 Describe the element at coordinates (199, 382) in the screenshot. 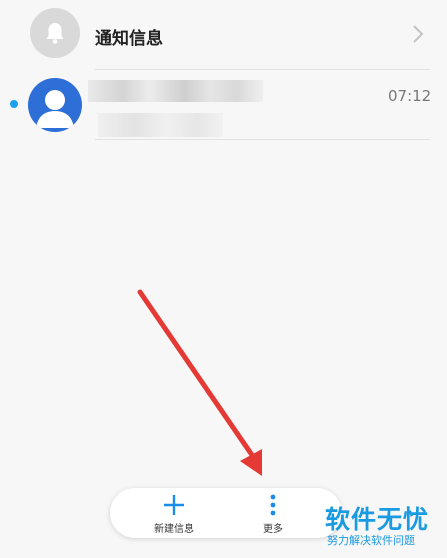

I see `annotation-arrow` at that location.